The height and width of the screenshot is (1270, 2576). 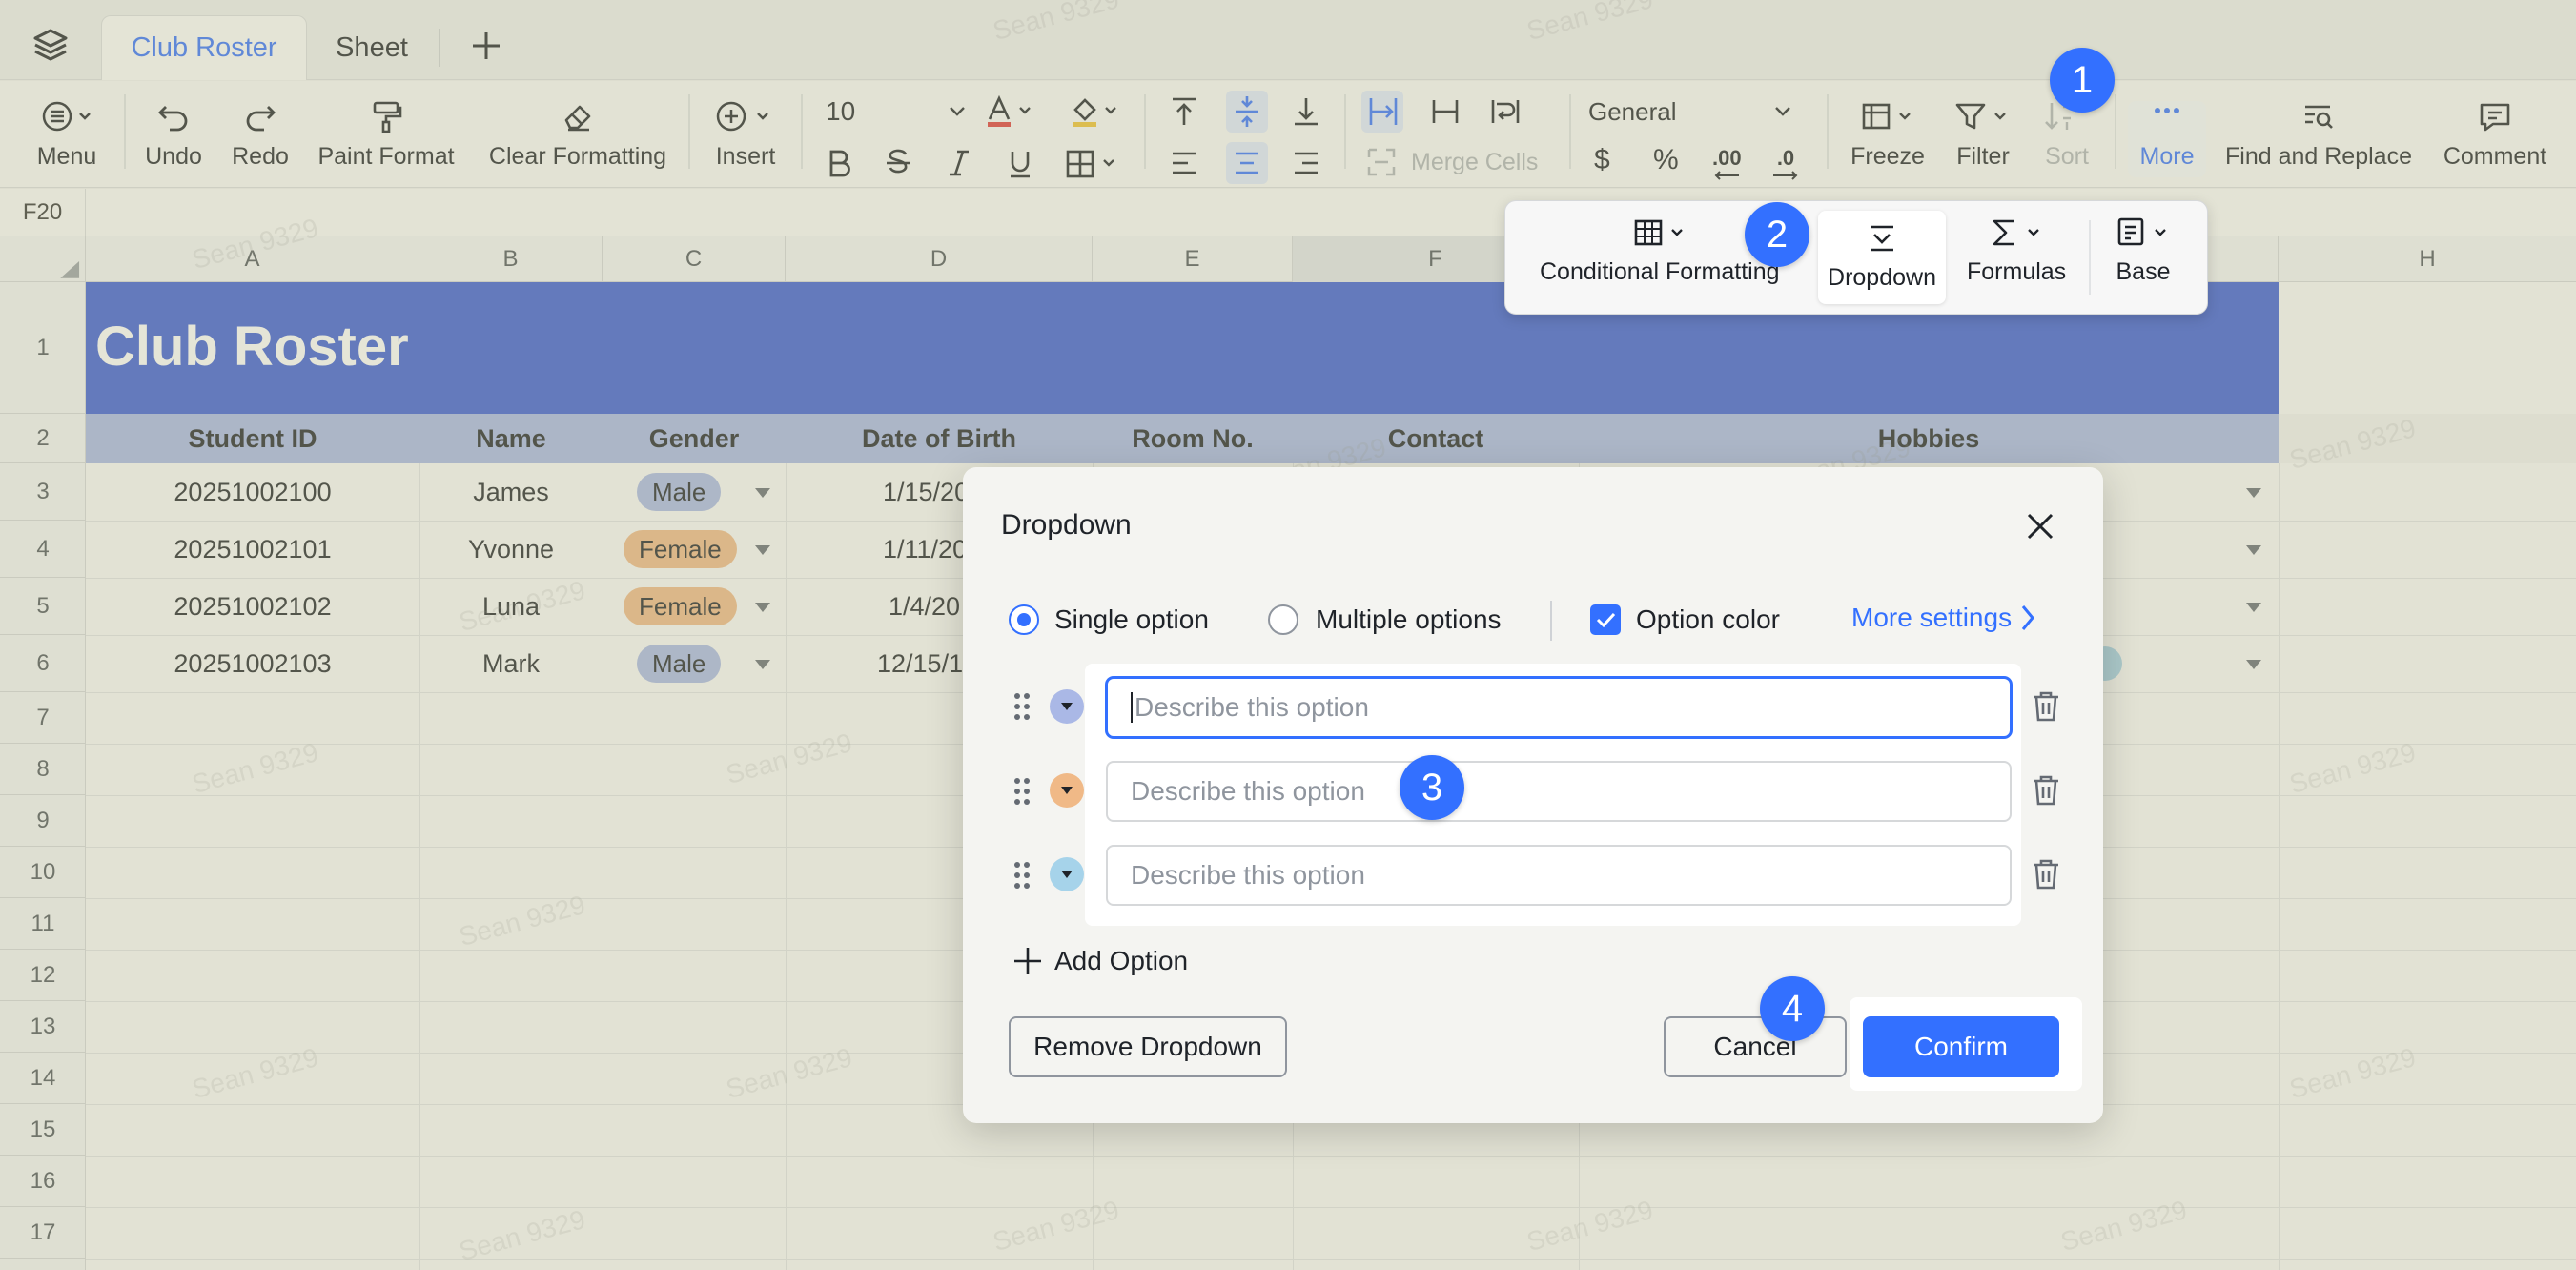 What do you see at coordinates (2040, 526) in the screenshot?
I see `close-icon` at bounding box center [2040, 526].